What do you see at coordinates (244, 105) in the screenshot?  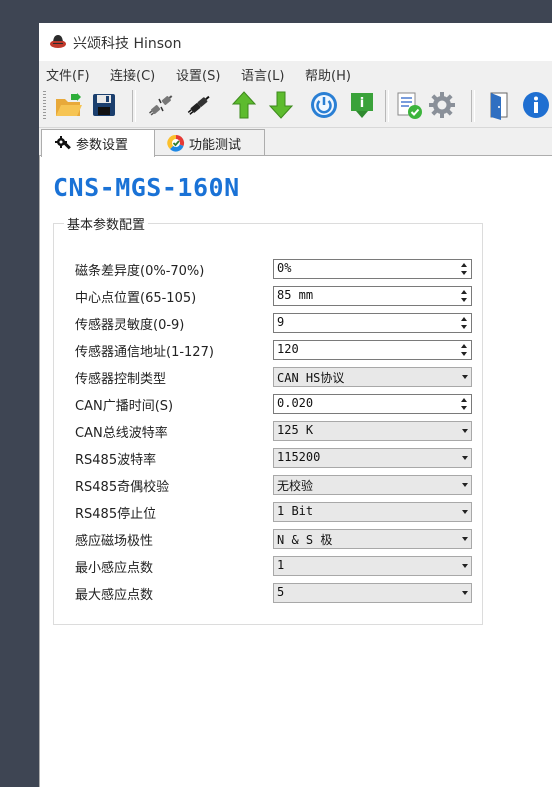 I see `upload-icon` at bounding box center [244, 105].